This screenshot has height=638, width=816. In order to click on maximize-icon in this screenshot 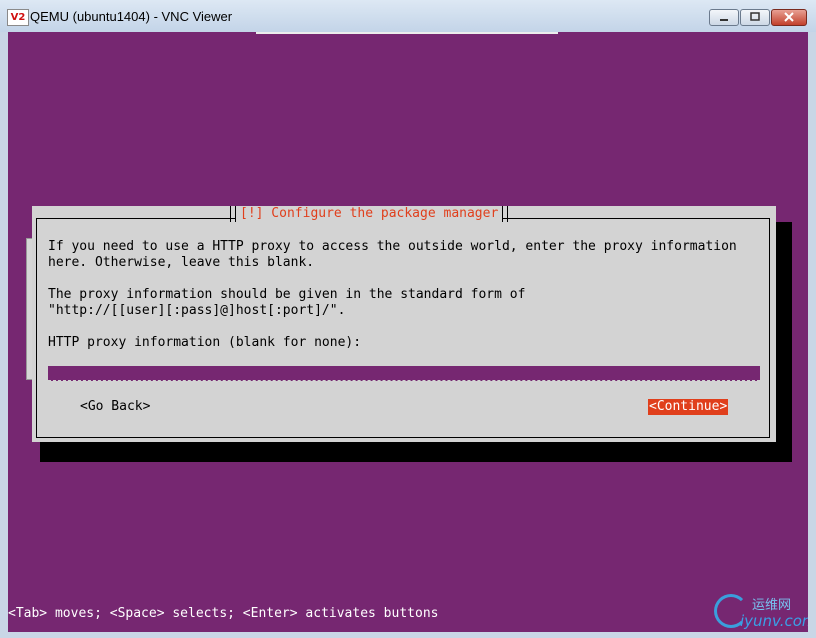, I will do `click(755, 16)`.